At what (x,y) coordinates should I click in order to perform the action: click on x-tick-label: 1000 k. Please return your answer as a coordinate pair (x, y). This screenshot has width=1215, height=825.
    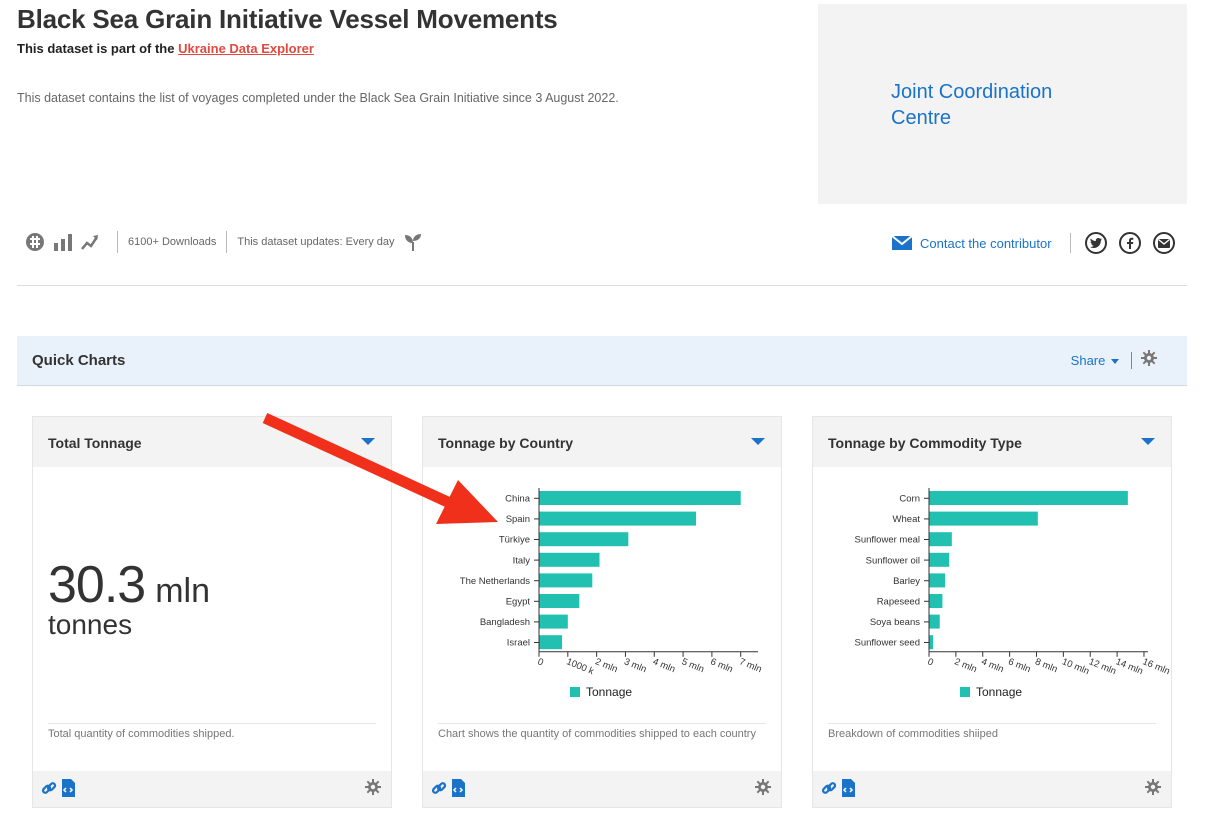
    Looking at the image, I should click on (580, 666).